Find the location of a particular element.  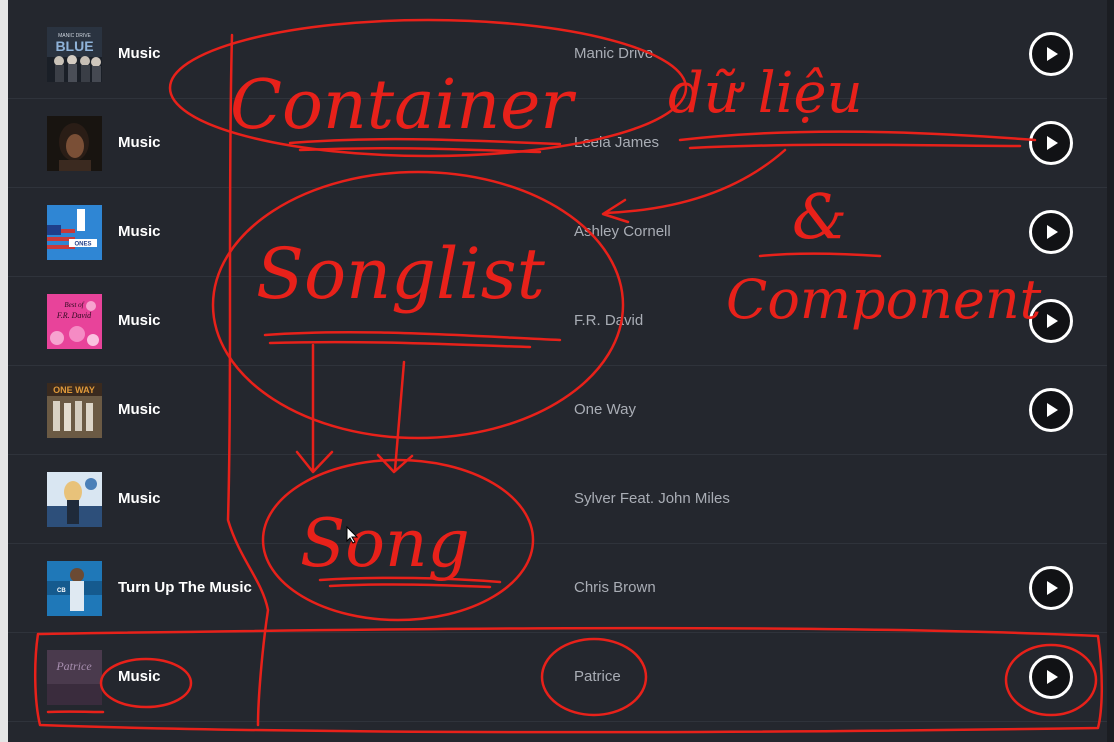

svg-text: CB is located at coordinates (61, 591).